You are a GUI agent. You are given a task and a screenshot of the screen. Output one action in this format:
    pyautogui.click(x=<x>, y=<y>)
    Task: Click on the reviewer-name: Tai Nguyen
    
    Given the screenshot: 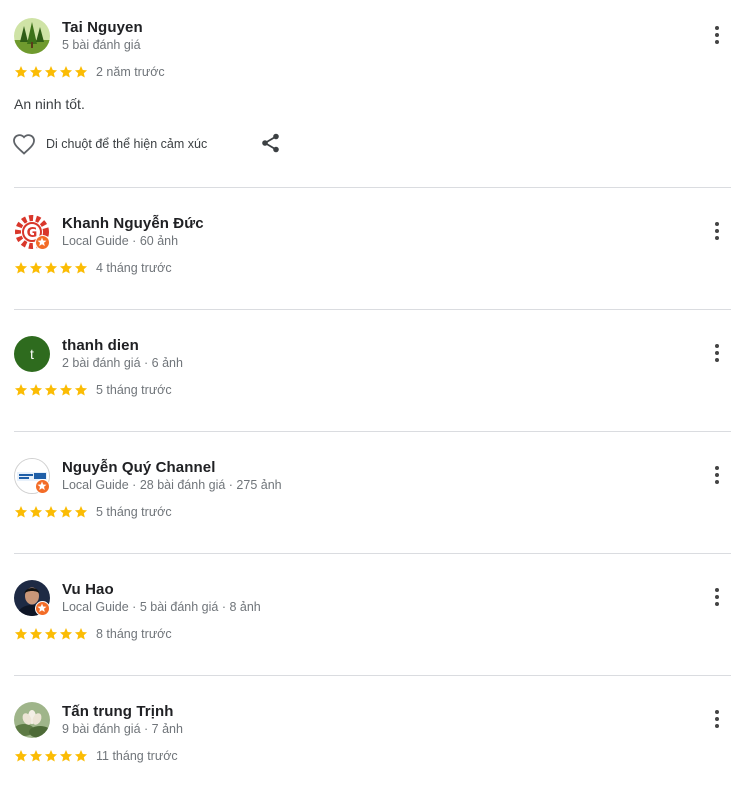 What is the action you would take?
    pyautogui.click(x=102, y=27)
    